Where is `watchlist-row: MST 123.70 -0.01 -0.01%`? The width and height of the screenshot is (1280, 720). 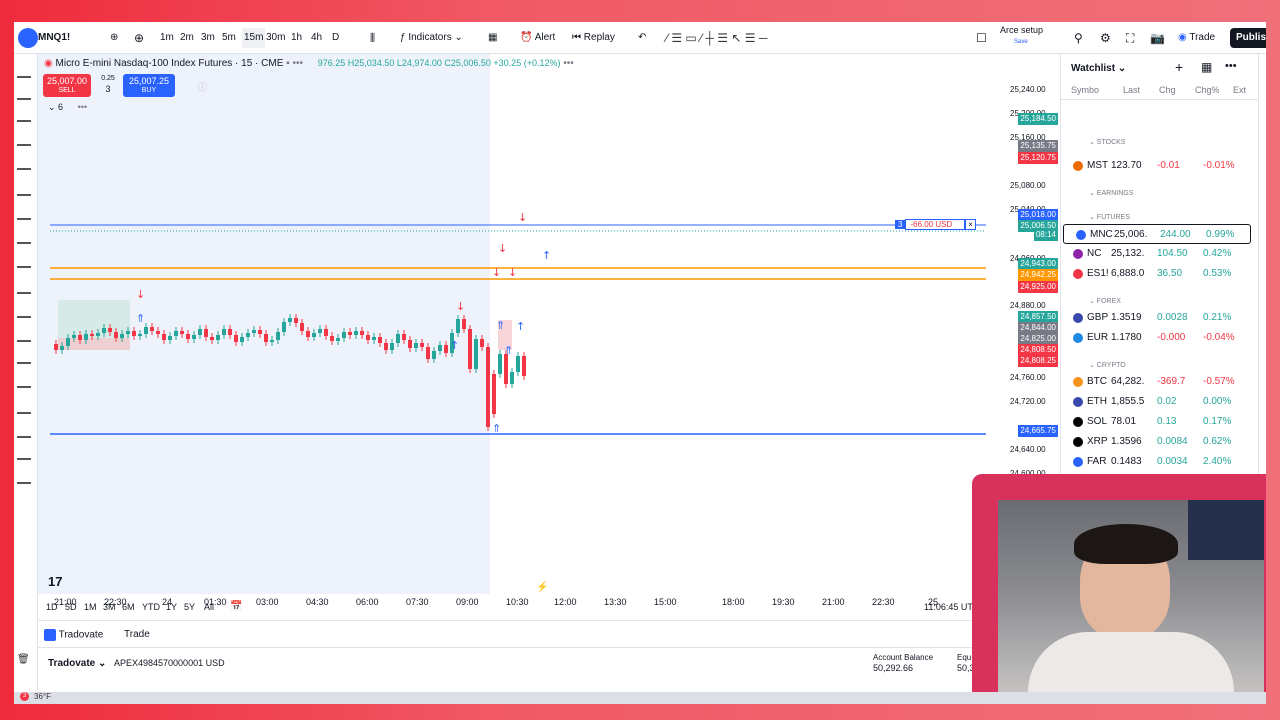 watchlist-row: MST 123.70 -0.01 -0.01% is located at coordinates (1156, 166).